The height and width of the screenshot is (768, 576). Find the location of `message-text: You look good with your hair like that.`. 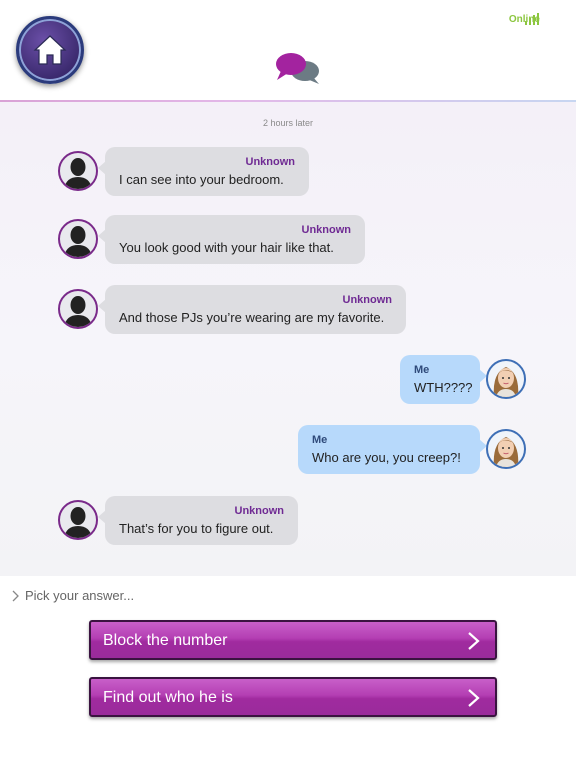

message-text: You look good with your hair like that. is located at coordinates (226, 247).